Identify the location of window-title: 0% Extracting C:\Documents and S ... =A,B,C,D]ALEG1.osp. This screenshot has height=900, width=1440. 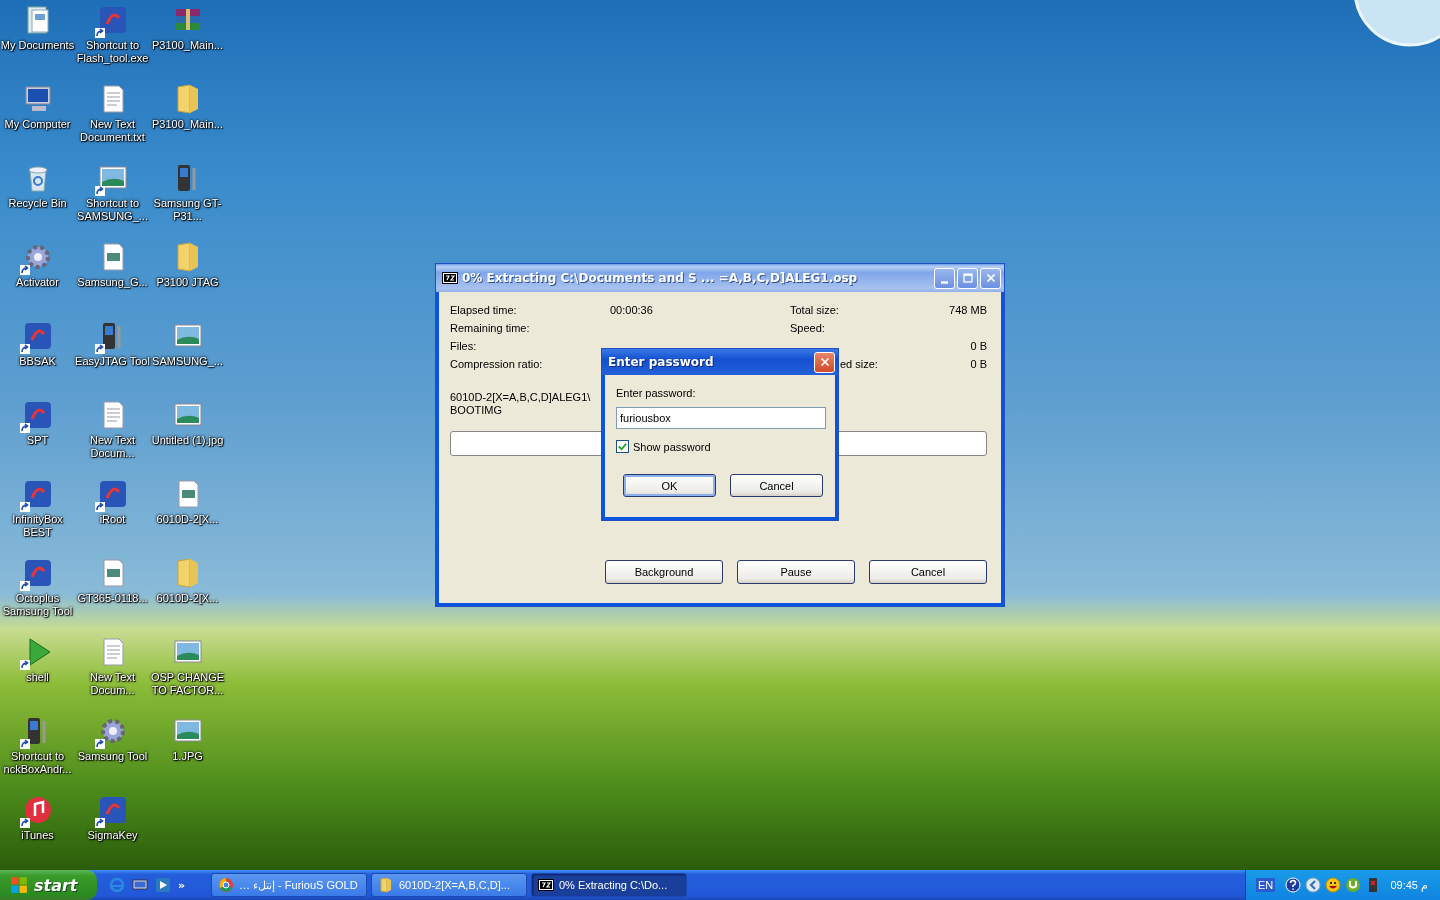
(660, 278).